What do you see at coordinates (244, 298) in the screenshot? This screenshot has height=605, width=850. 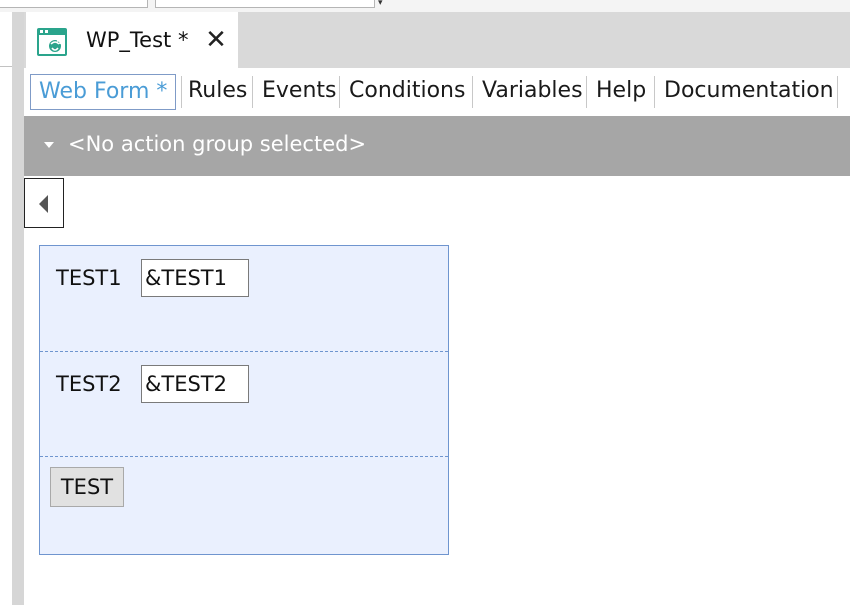 I see `form-row-test1: TEST1 &TEST1` at bounding box center [244, 298].